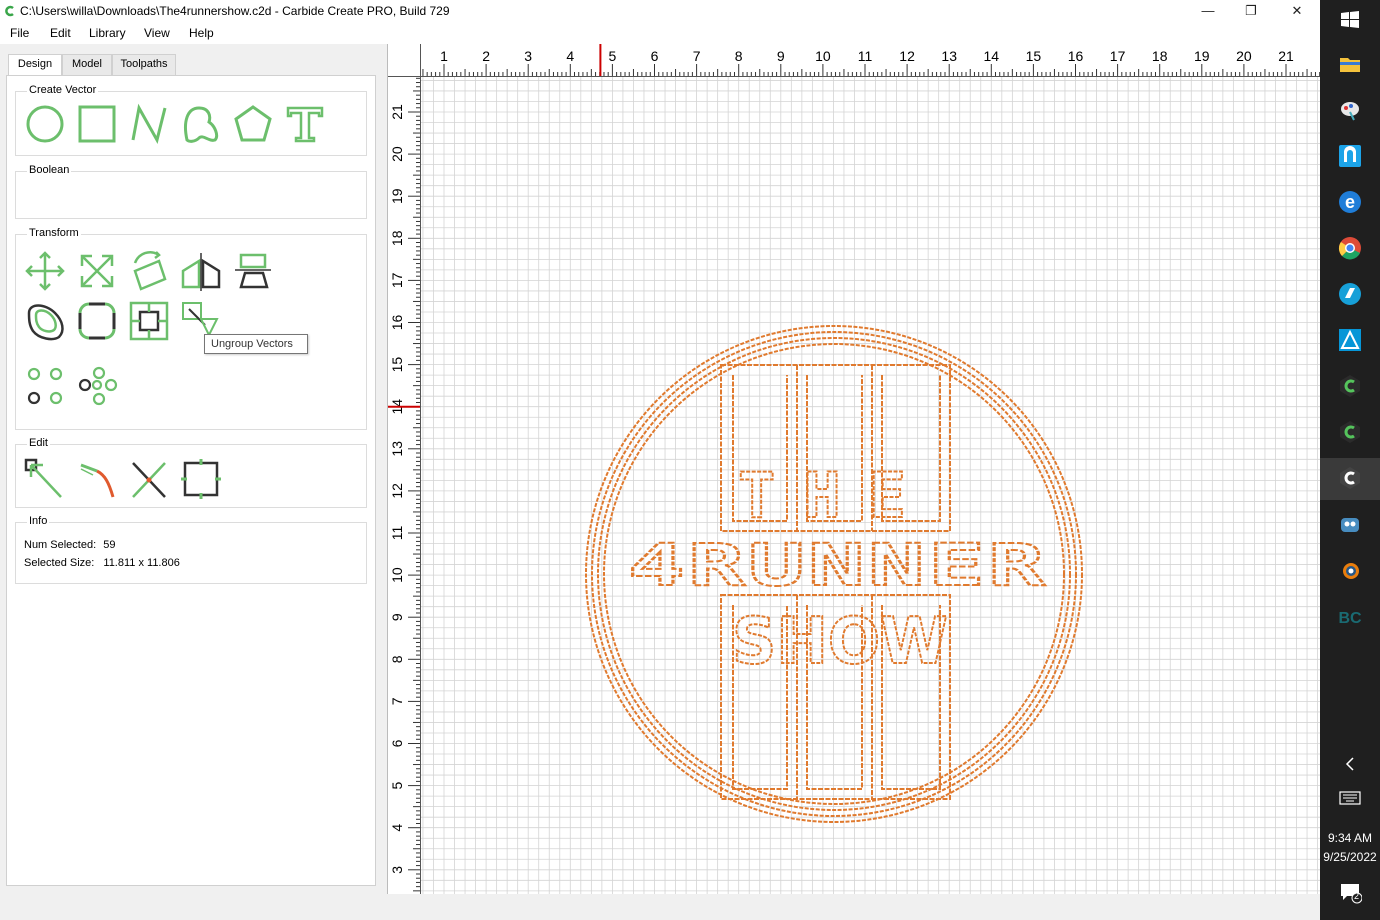 Image resolution: width=1380 pixels, height=920 pixels. What do you see at coordinates (1286, 56) in the screenshot?
I see `ruler-x-label: 21` at bounding box center [1286, 56].